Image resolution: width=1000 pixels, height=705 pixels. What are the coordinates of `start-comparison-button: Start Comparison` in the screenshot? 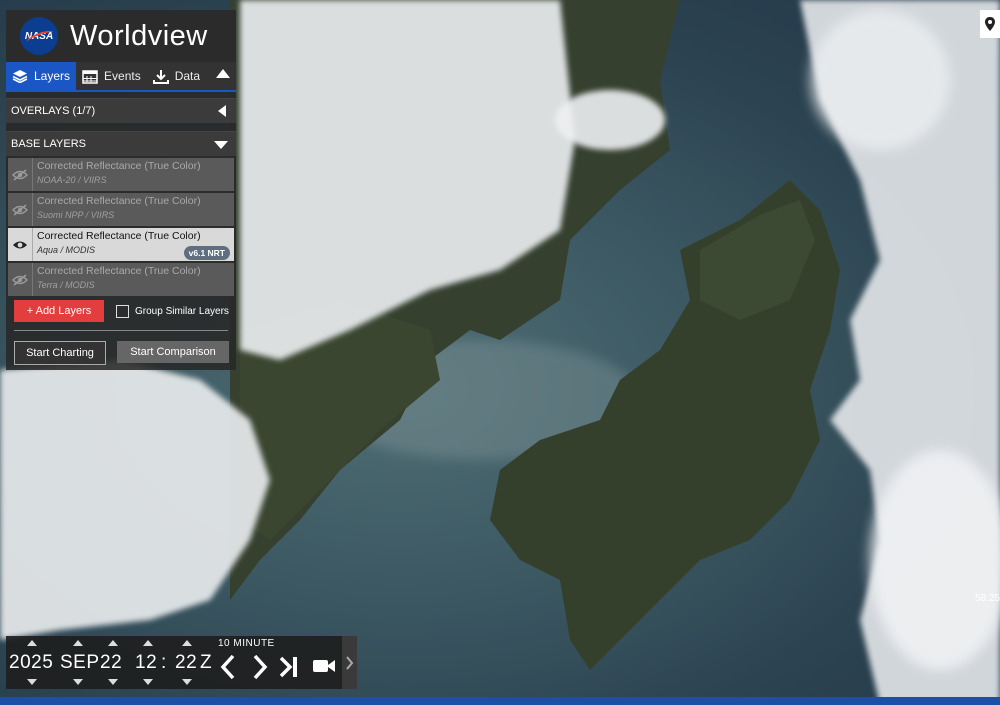 It's located at (173, 352).